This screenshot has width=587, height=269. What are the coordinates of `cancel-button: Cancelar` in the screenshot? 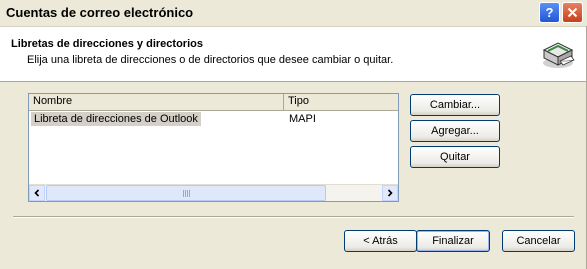 It's located at (538, 241).